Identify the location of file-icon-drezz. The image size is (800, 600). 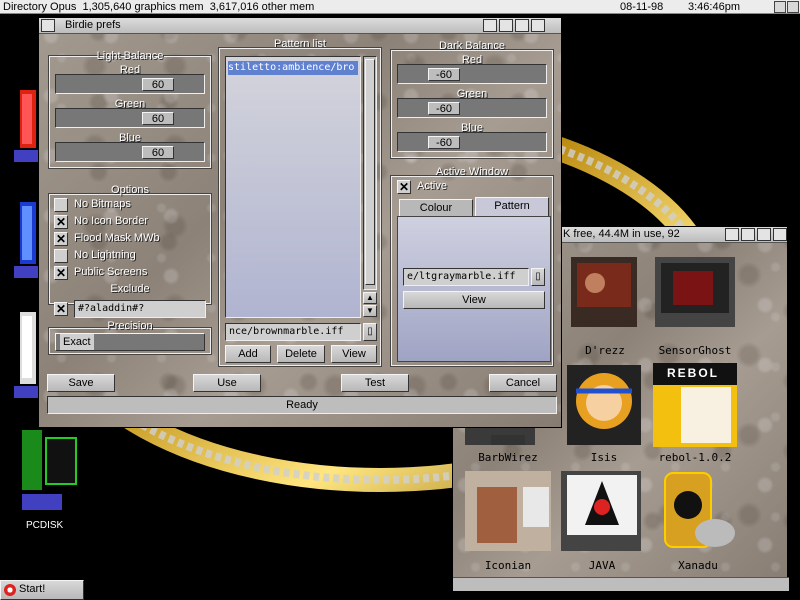
(605, 293).